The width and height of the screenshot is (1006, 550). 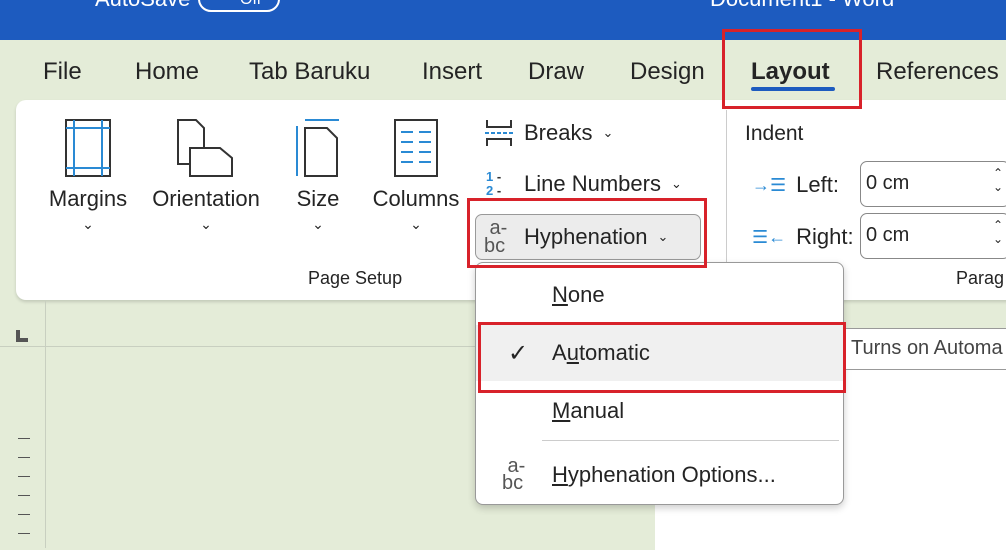 What do you see at coordinates (560, 294) in the screenshot?
I see `access-key: N` at bounding box center [560, 294].